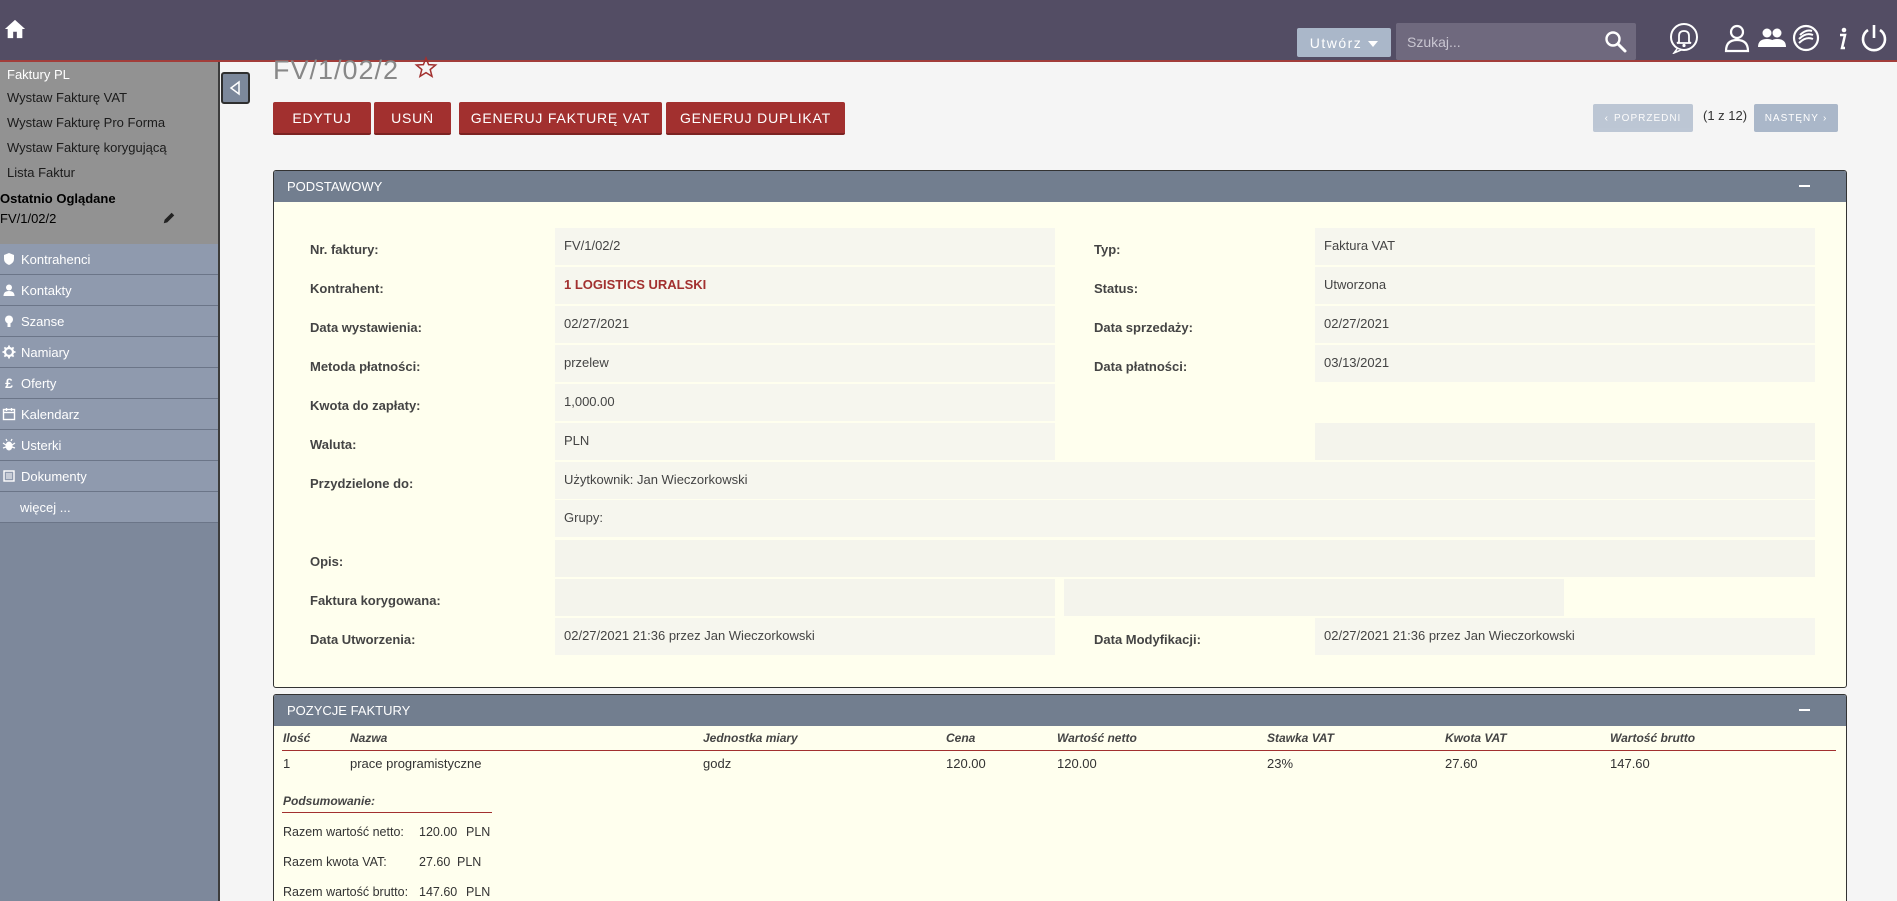 The height and width of the screenshot is (901, 1897). What do you see at coordinates (1107, 249) in the screenshot?
I see `type-label: Typ:` at bounding box center [1107, 249].